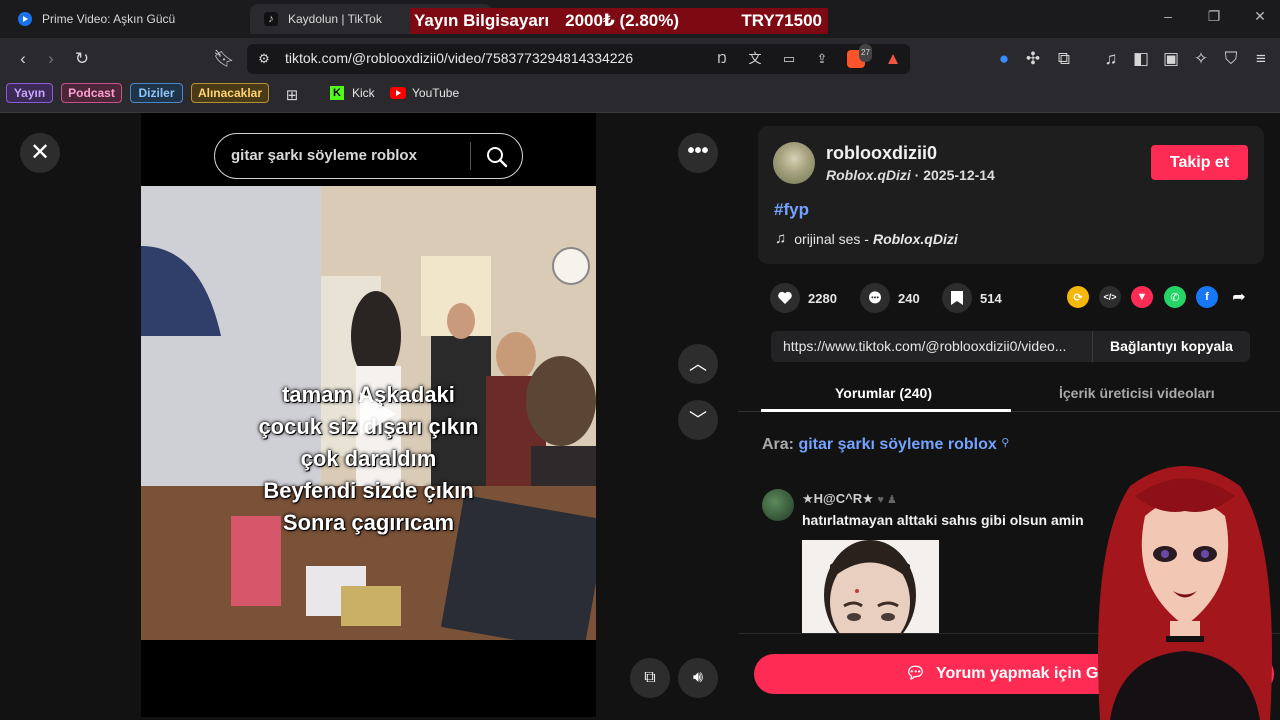 The image size is (1280, 720). What do you see at coordinates (781, 238) in the screenshot?
I see `music-note-icon: ♫` at bounding box center [781, 238].